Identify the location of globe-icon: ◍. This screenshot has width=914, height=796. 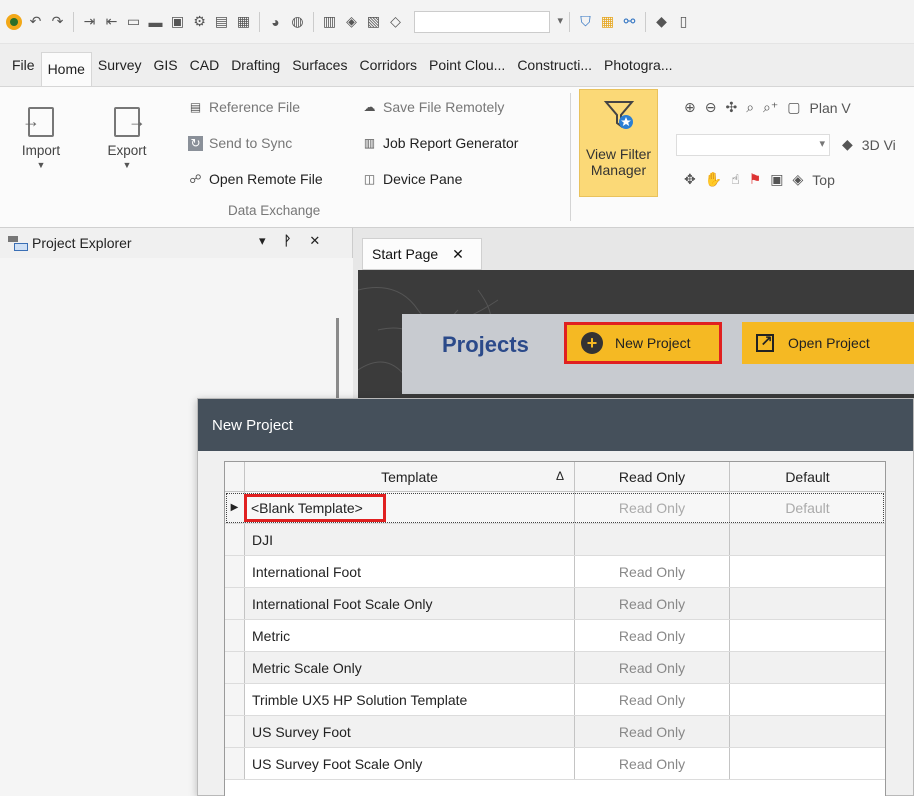
(297, 21).